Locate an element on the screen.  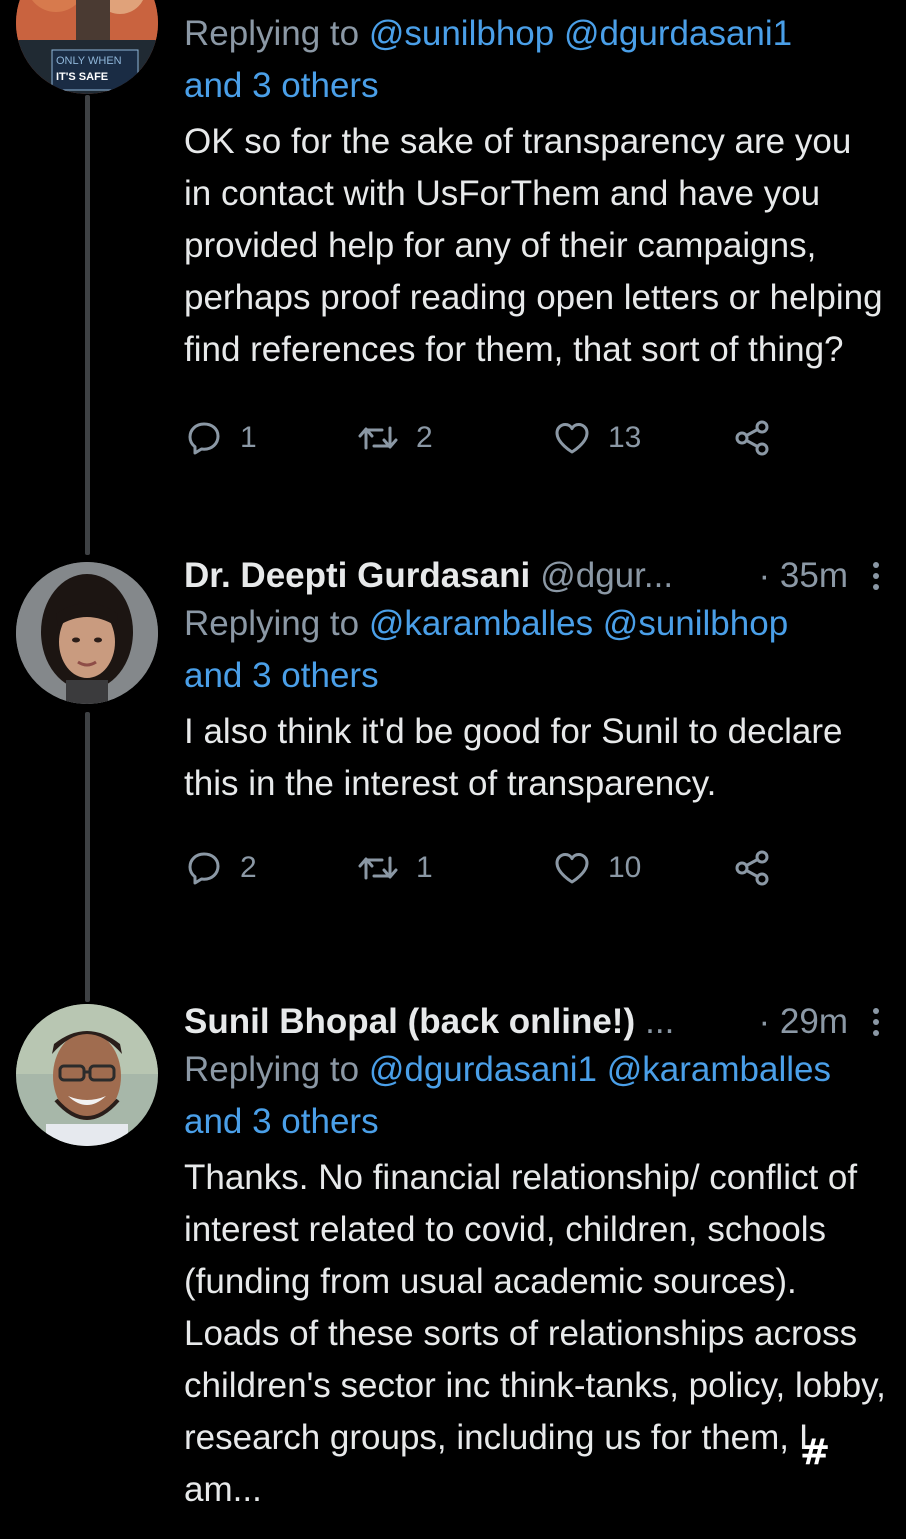
reply-button: 2 is located at coordinates (270, 868).